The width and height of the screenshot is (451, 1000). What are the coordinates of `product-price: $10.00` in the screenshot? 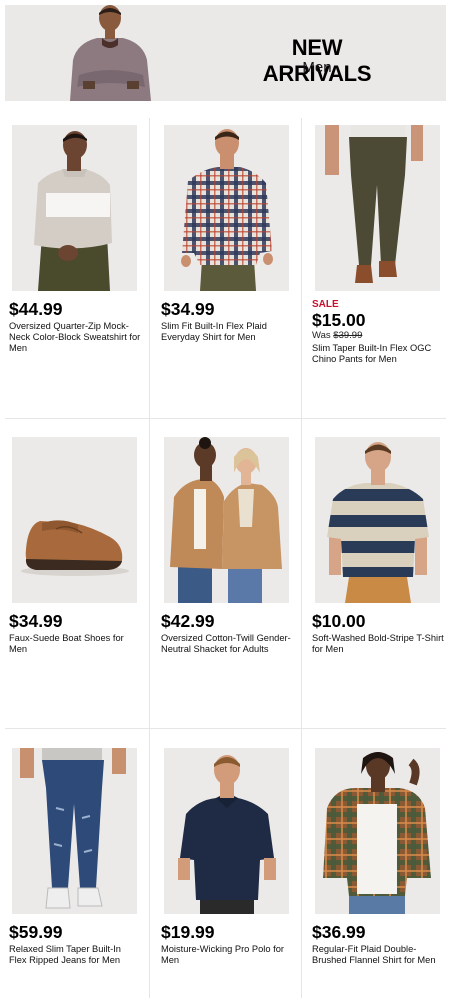 It's located at (339, 621).